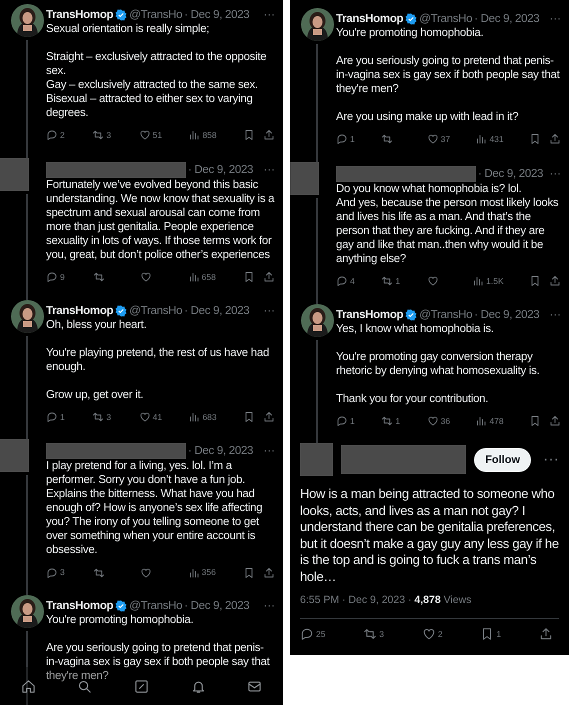  Describe the element at coordinates (445, 139) in the screenshot. I see `count: 37` at that location.